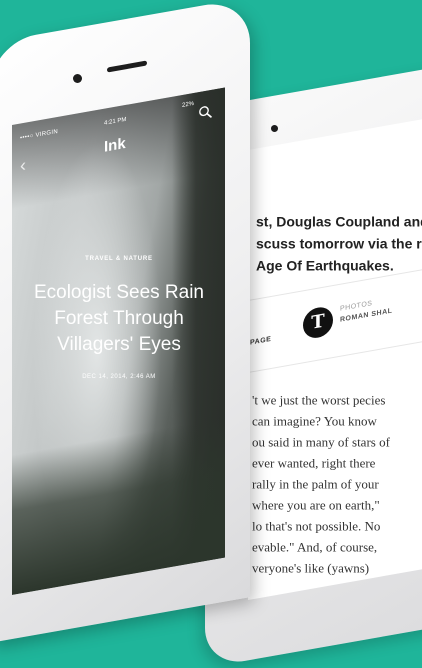  I want to click on reader-front-camera, so click(274, 128).